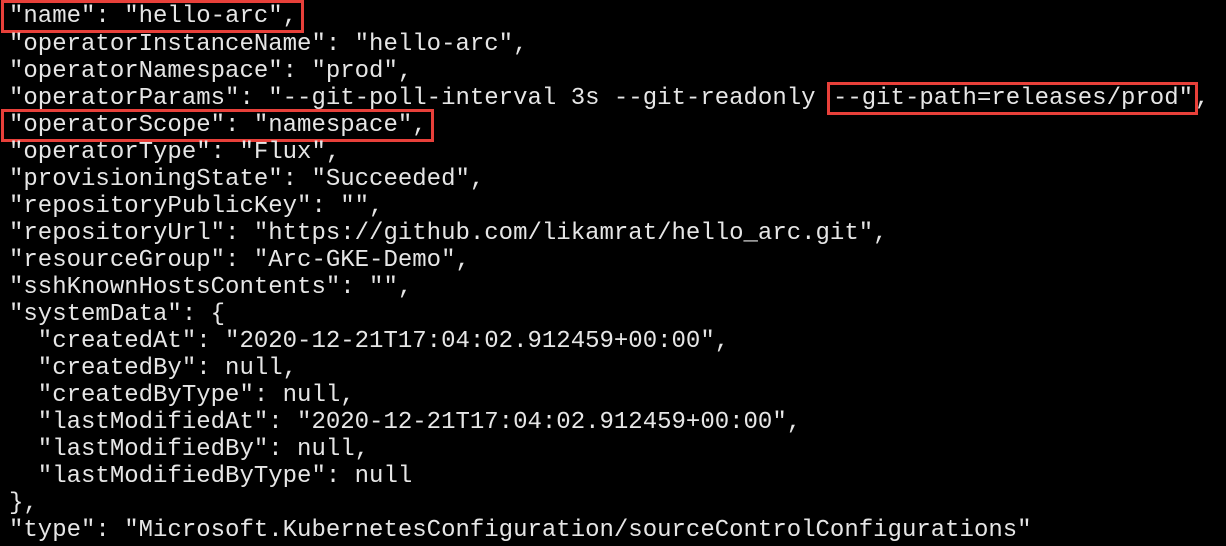 The height and width of the screenshot is (546, 1226). I want to click on highlight-box-name: "name": "hello-arc",, so click(152, 16).